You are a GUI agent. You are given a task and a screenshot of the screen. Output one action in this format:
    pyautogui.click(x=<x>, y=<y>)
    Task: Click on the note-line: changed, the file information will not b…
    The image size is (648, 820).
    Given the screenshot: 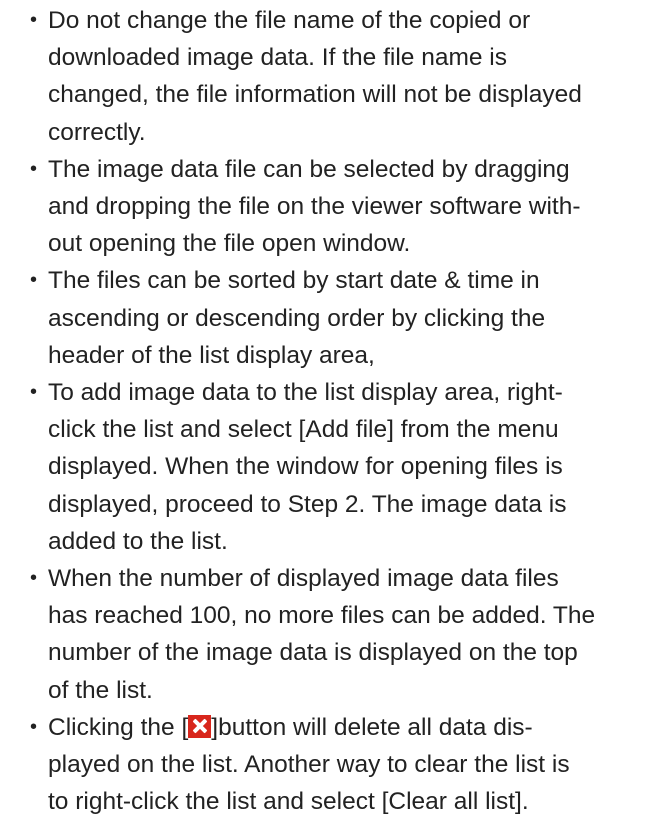 What is the action you would take?
    pyautogui.click(x=315, y=95)
    